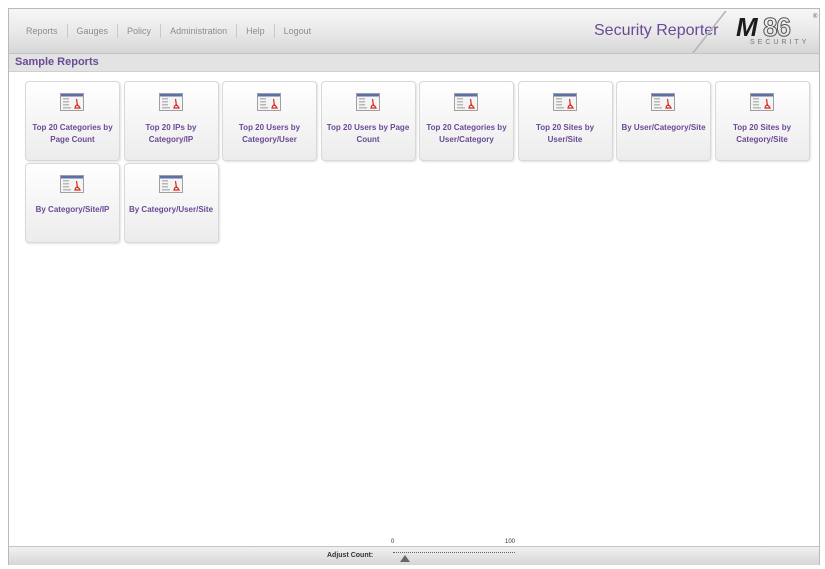 This screenshot has height=569, width=825. I want to click on report-tile-label: Top 20 Users by Page Count, so click(368, 133).